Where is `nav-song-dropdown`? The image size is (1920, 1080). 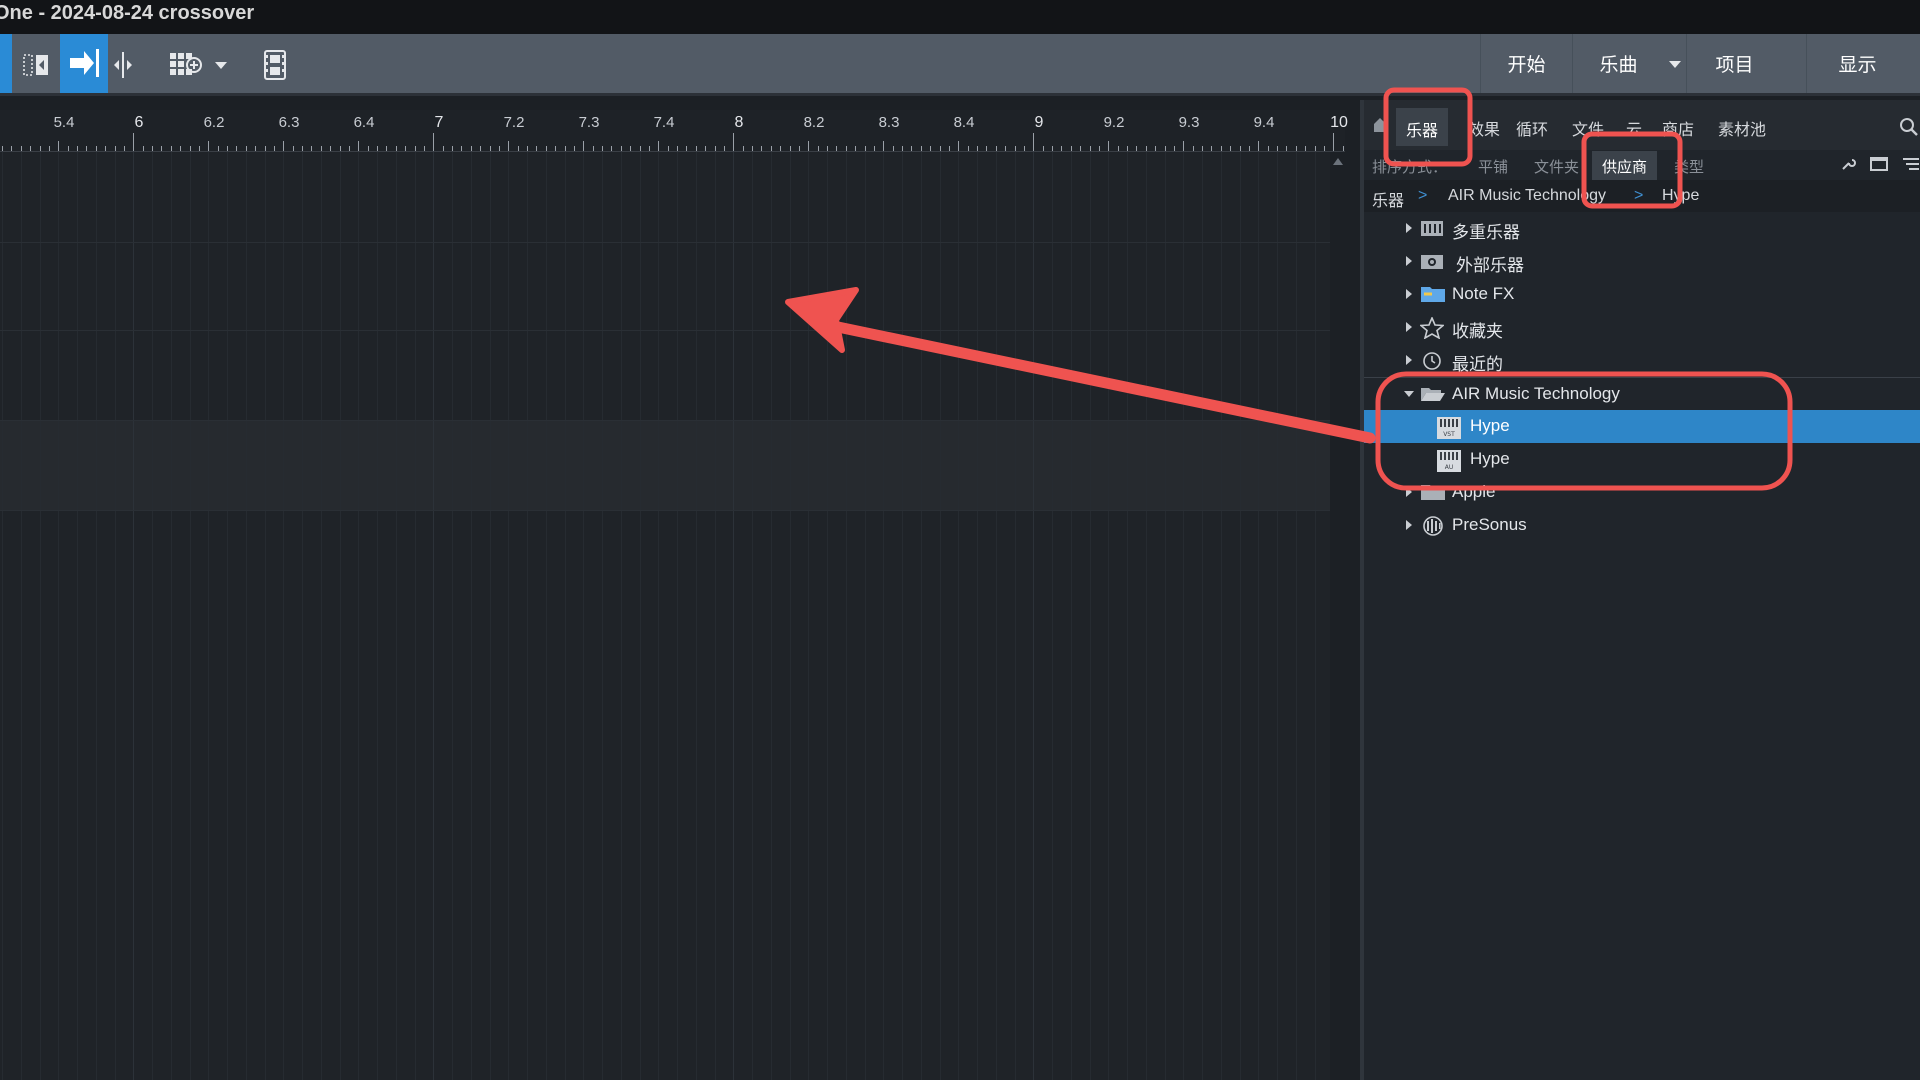
nav-song-dropdown is located at coordinates (1675, 63).